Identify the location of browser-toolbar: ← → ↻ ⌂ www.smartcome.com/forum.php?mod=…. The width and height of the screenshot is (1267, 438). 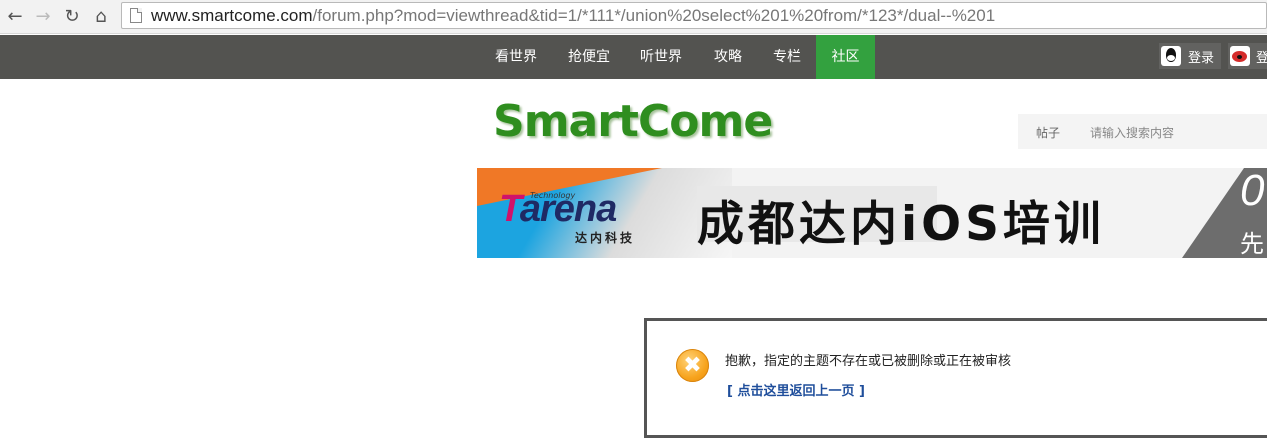
(633, 17).